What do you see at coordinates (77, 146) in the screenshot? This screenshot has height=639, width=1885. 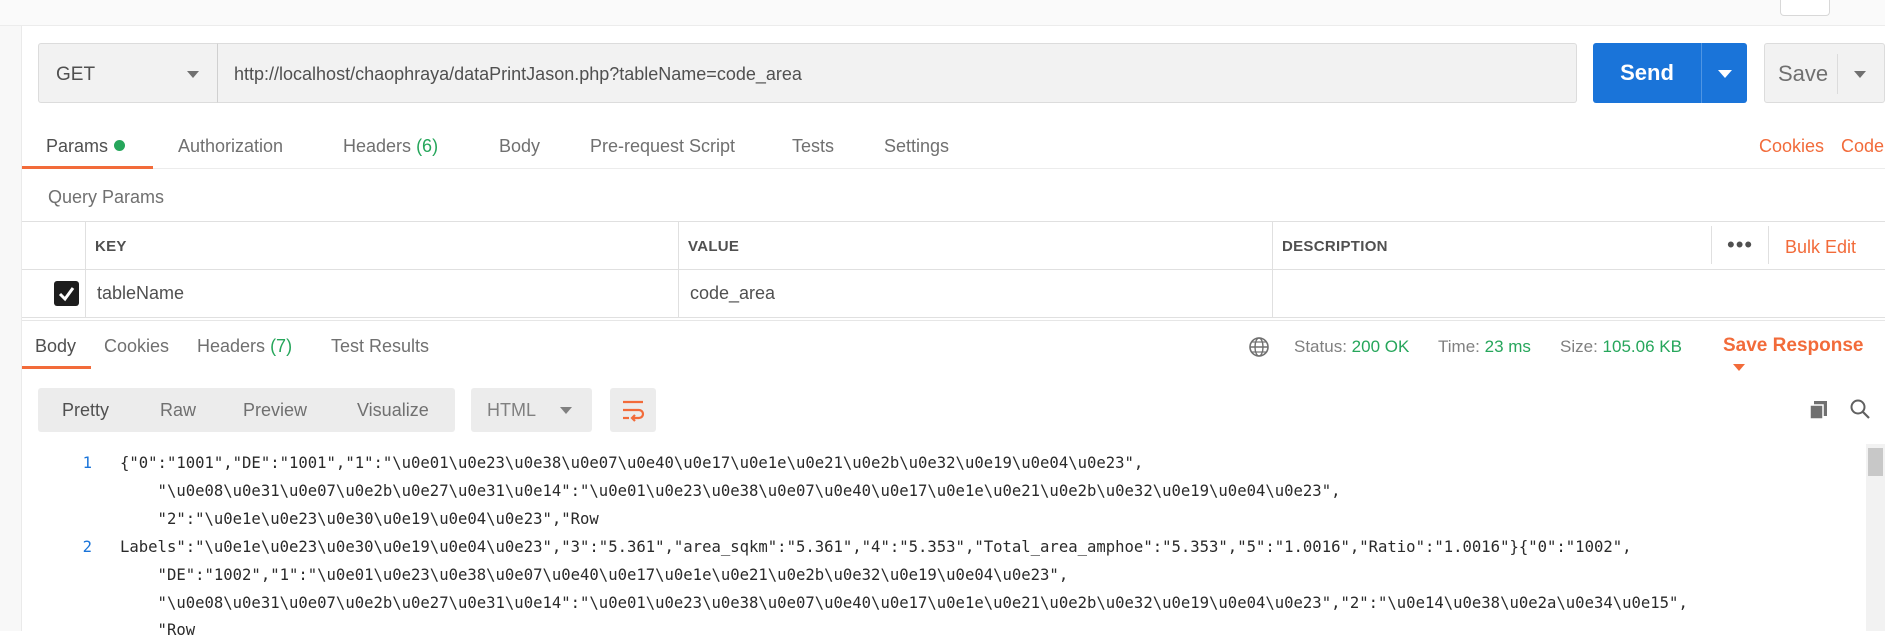 I see `tab-params-label: Params` at bounding box center [77, 146].